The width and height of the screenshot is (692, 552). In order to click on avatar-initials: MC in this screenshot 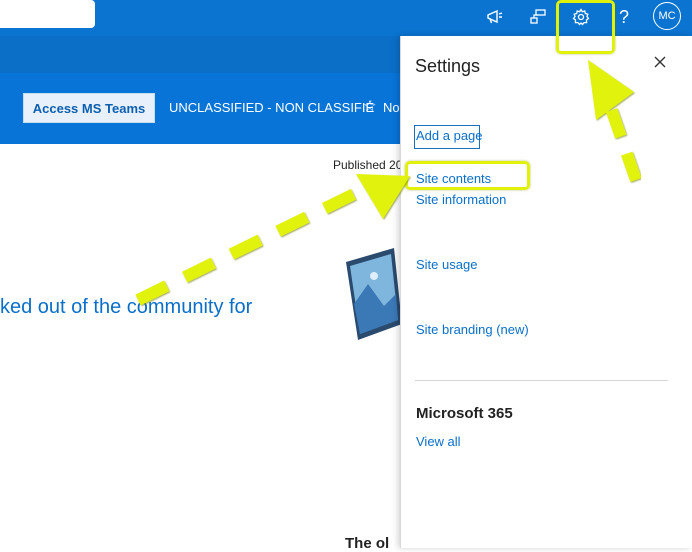, I will do `click(667, 16)`.